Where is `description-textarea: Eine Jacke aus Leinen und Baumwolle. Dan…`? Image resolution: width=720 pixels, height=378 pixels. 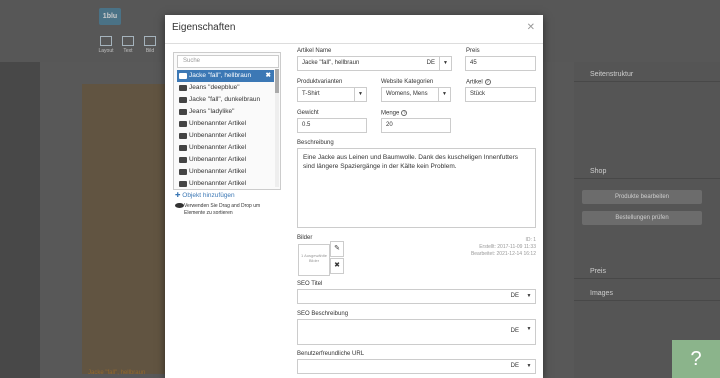
description-textarea: Eine Jacke aus Leinen und Baumwolle. Dan… is located at coordinates (416, 188).